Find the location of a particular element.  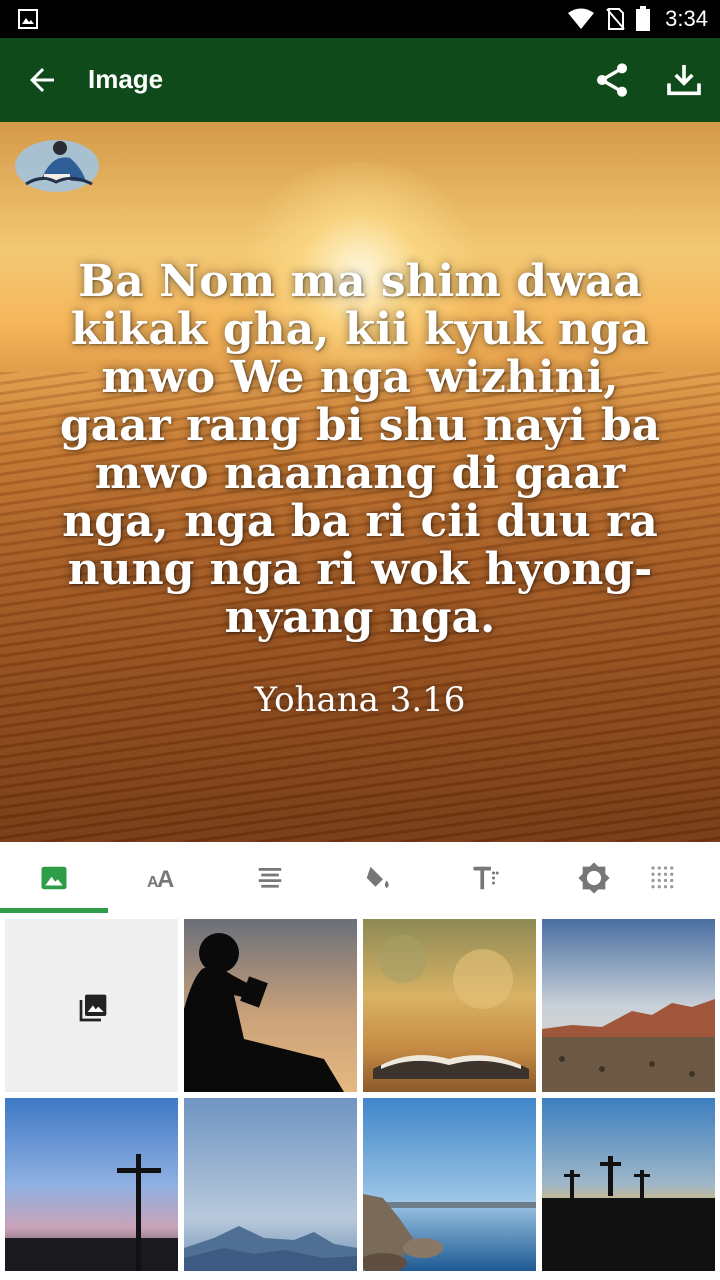

tab-fill-color is located at coordinates (378, 878).